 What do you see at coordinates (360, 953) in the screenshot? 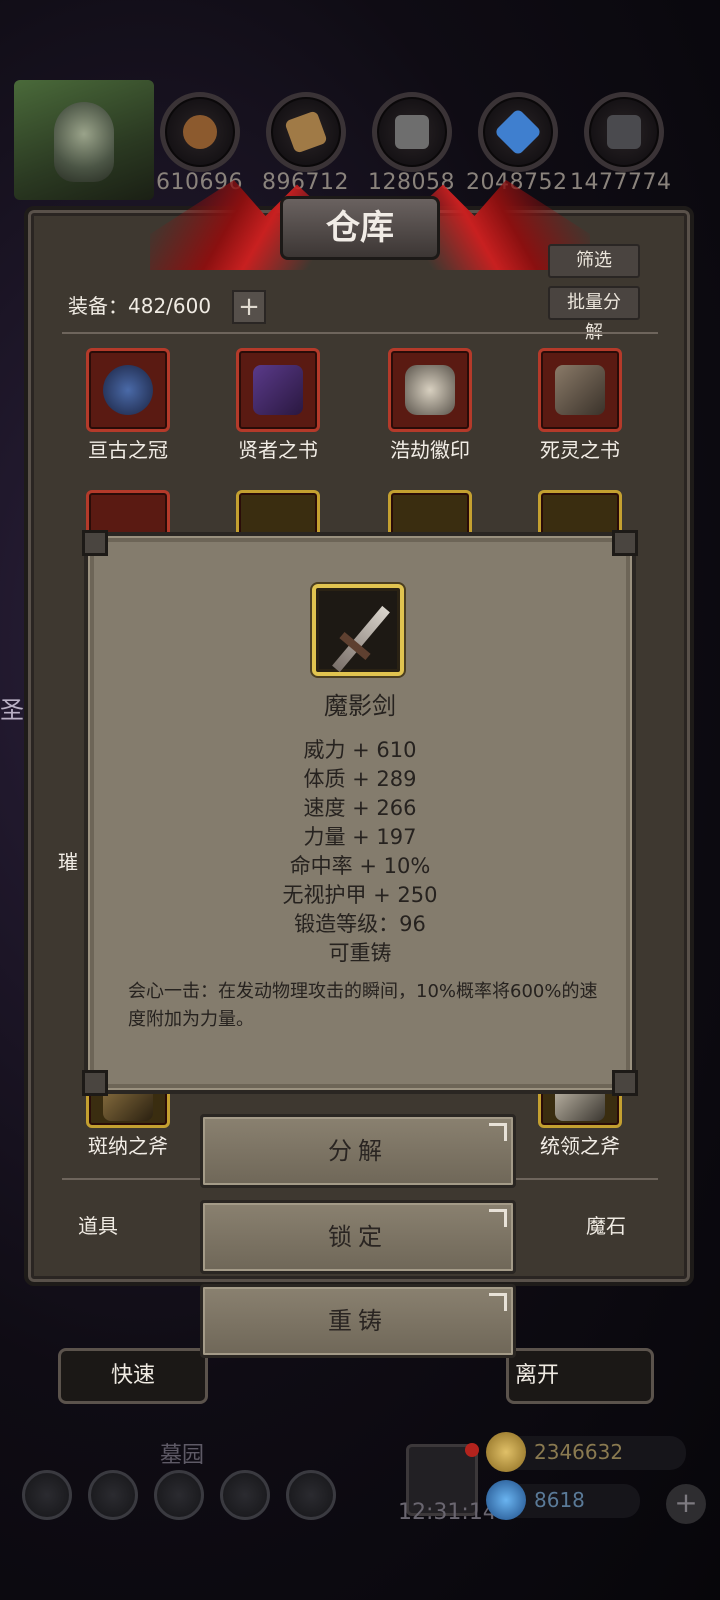
I see `stat-reforgeable: 可重铸` at bounding box center [360, 953].